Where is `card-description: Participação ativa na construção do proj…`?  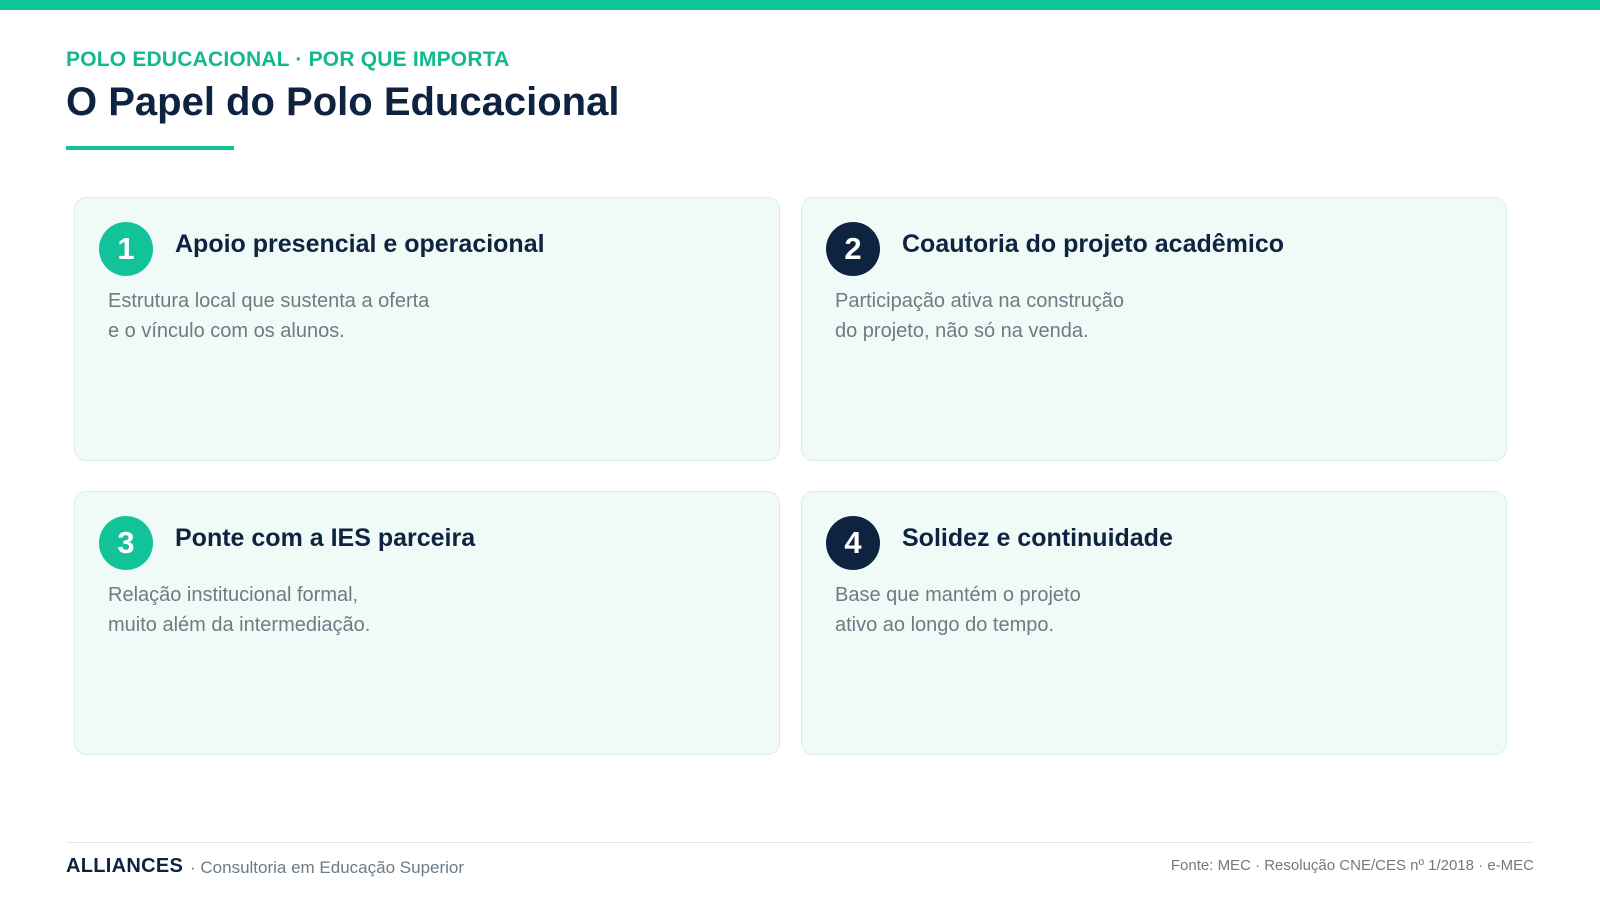 card-description: Participação ativa na construção do proj… is located at coordinates (979, 316).